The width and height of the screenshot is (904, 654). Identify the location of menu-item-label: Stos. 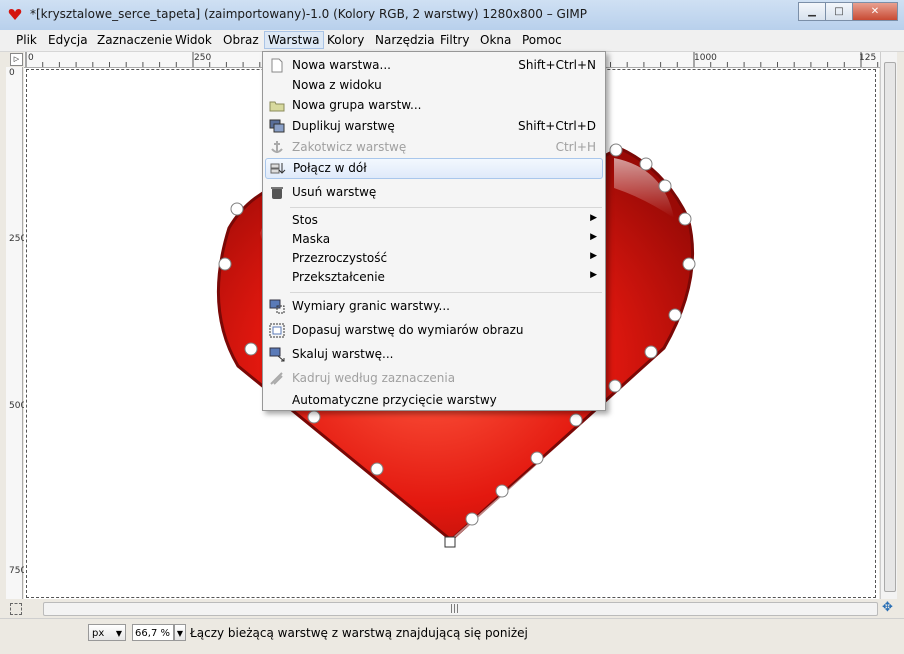
(305, 220).